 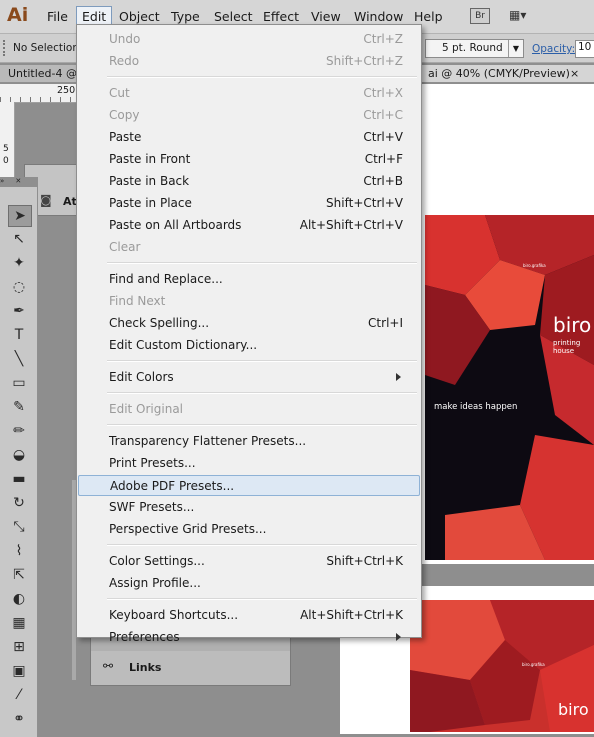 What do you see at coordinates (259, 409) in the screenshot?
I see `menu-item-edit-original: Edit Original` at bounding box center [259, 409].